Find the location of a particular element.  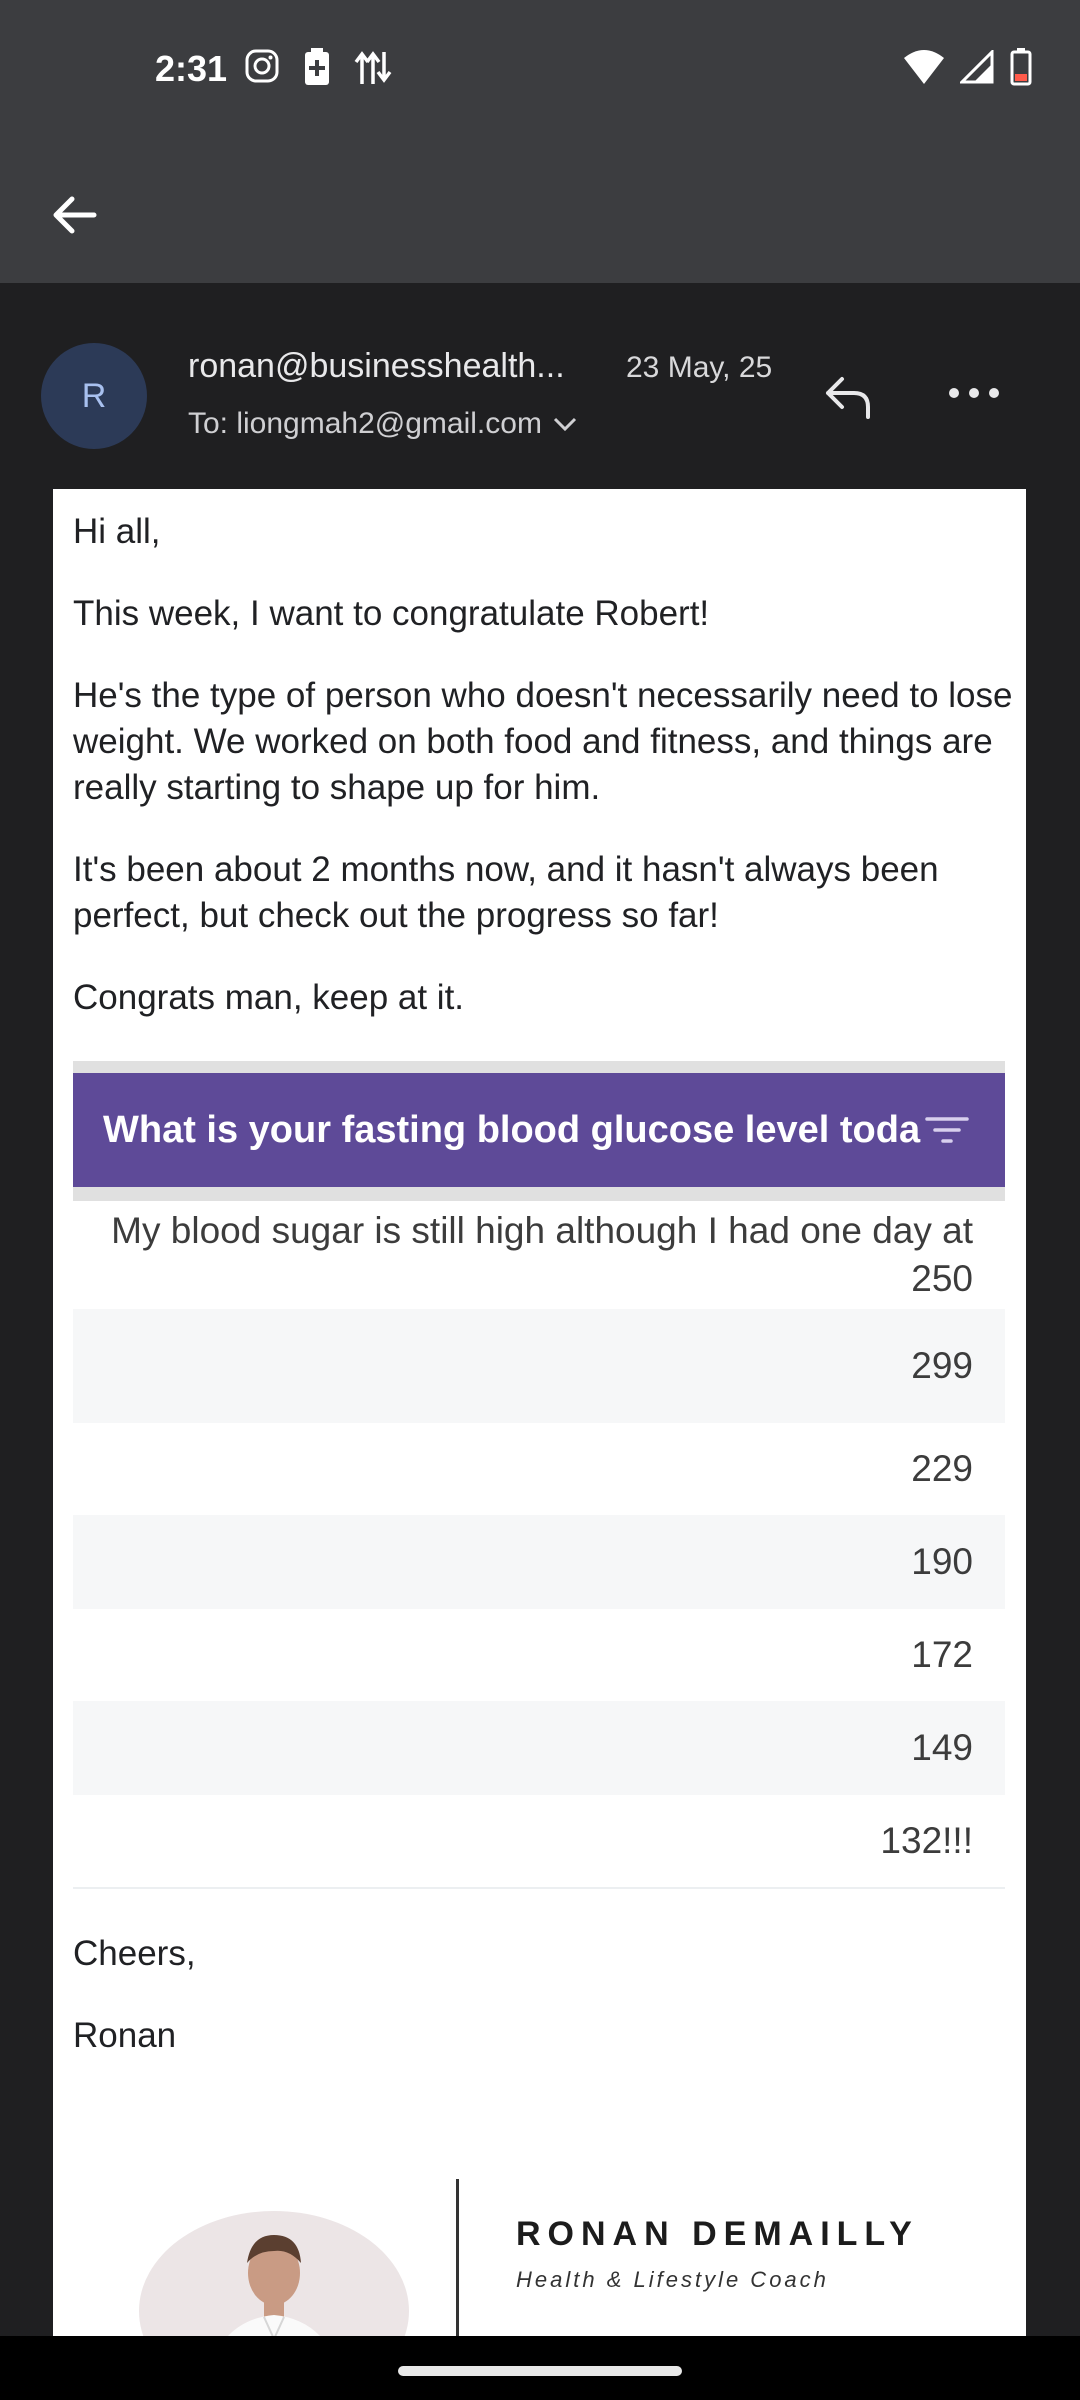

status-bar: 2:31 is located at coordinates (540, 70).